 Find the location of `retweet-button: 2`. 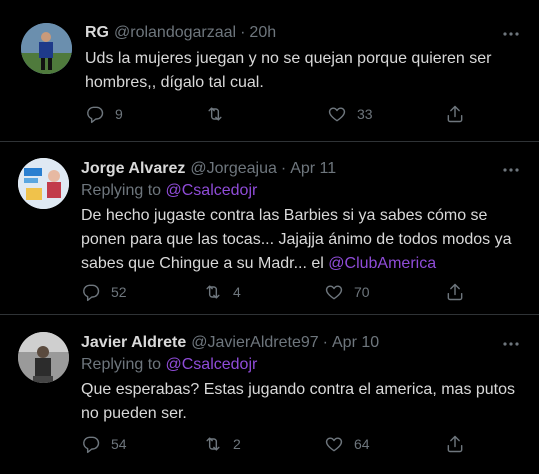

retweet-button: 2 is located at coordinates (222, 444).